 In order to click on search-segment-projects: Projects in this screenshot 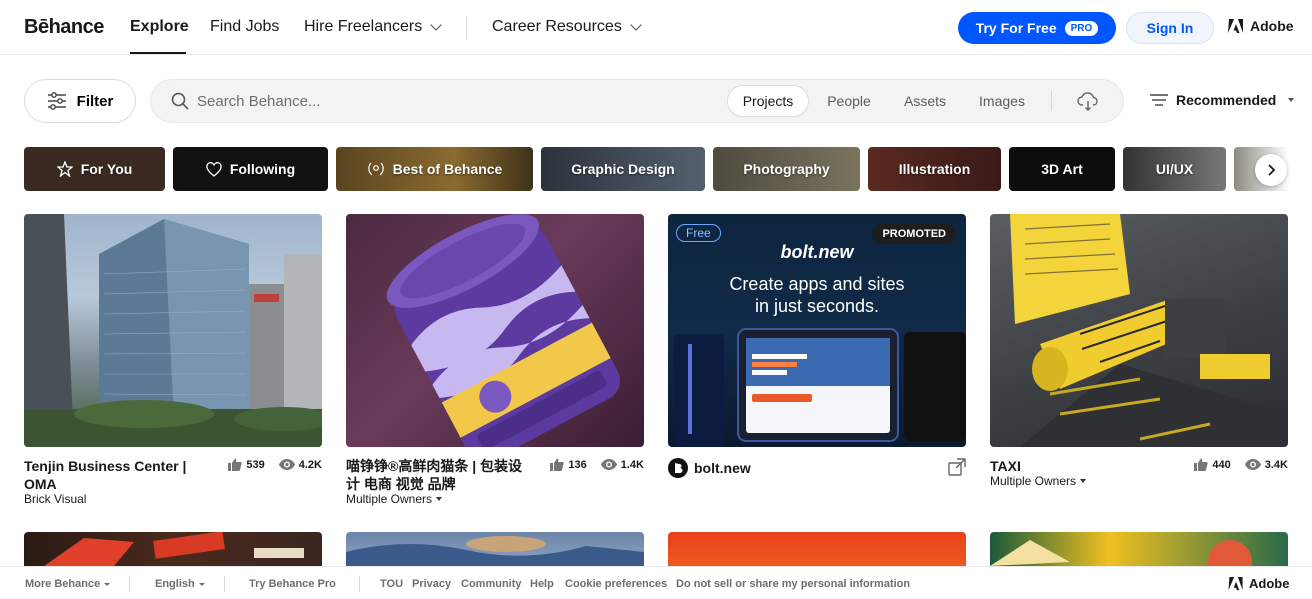, I will do `click(768, 101)`.